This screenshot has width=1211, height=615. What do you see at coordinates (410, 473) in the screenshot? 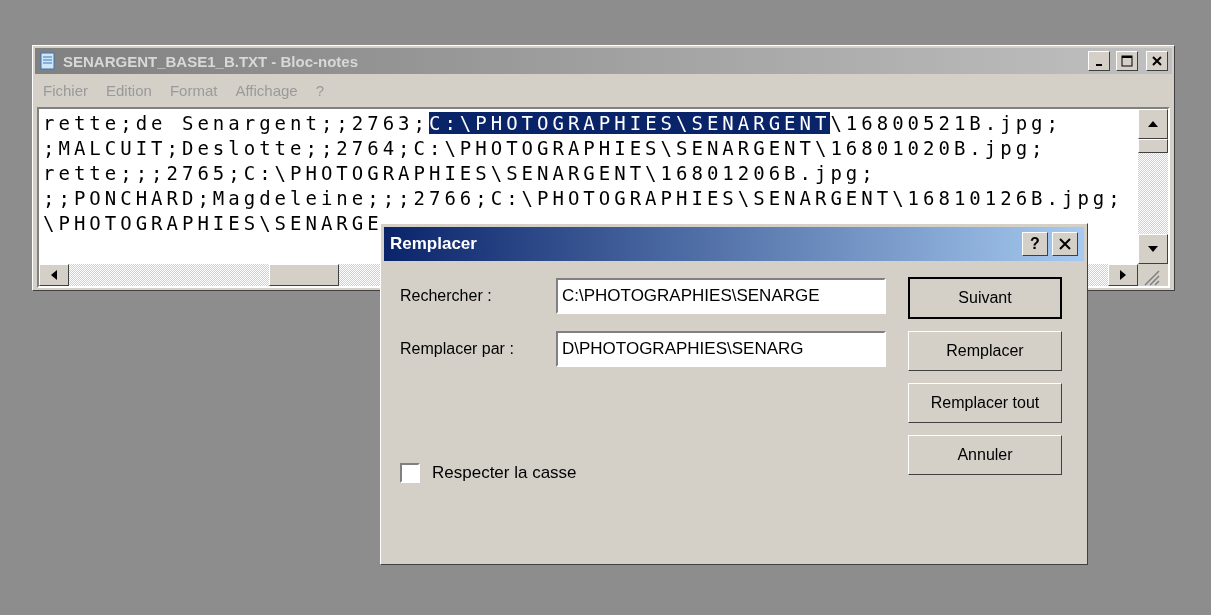
I see `checkbox` at bounding box center [410, 473].